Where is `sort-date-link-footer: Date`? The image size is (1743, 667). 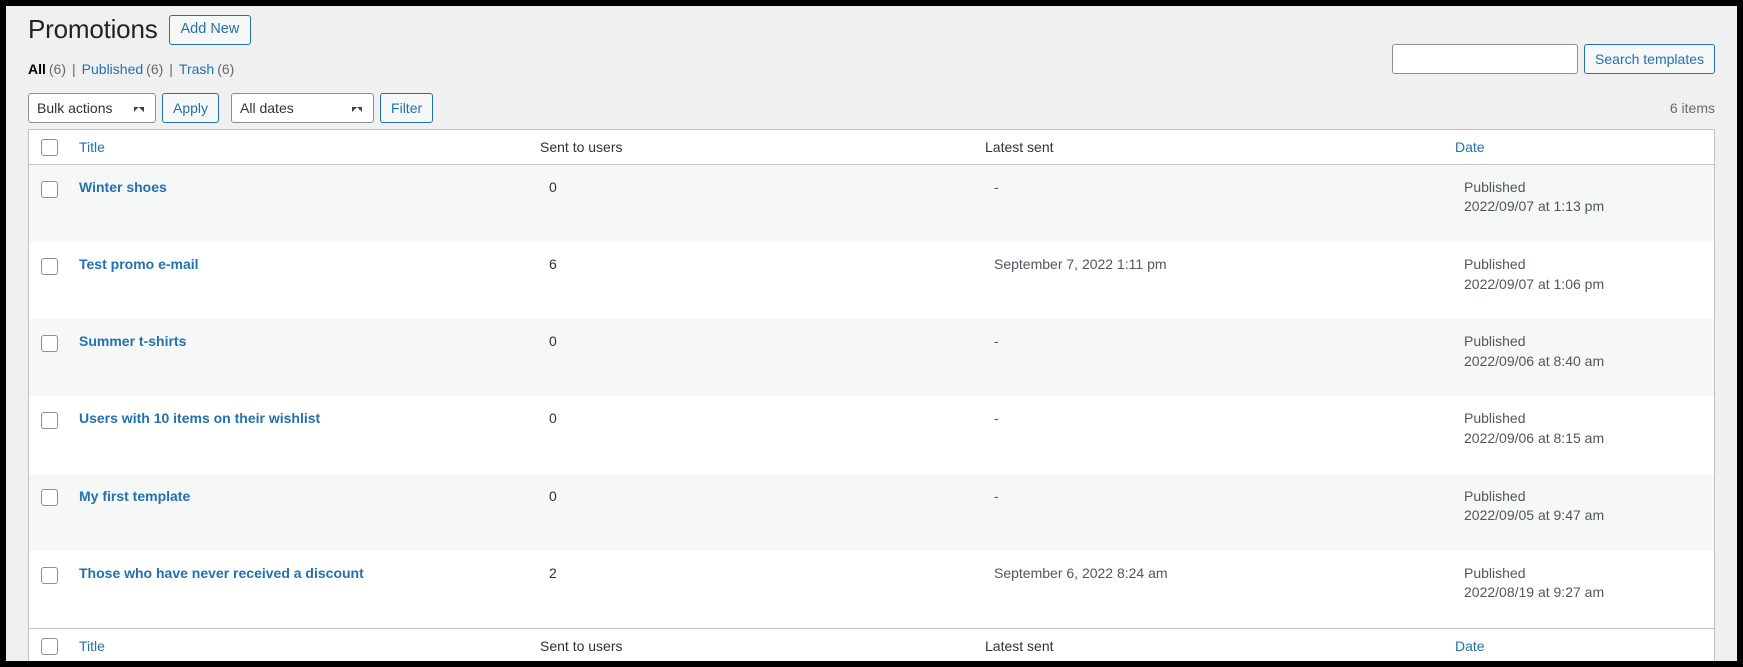 sort-date-link-footer: Date is located at coordinates (1470, 646).